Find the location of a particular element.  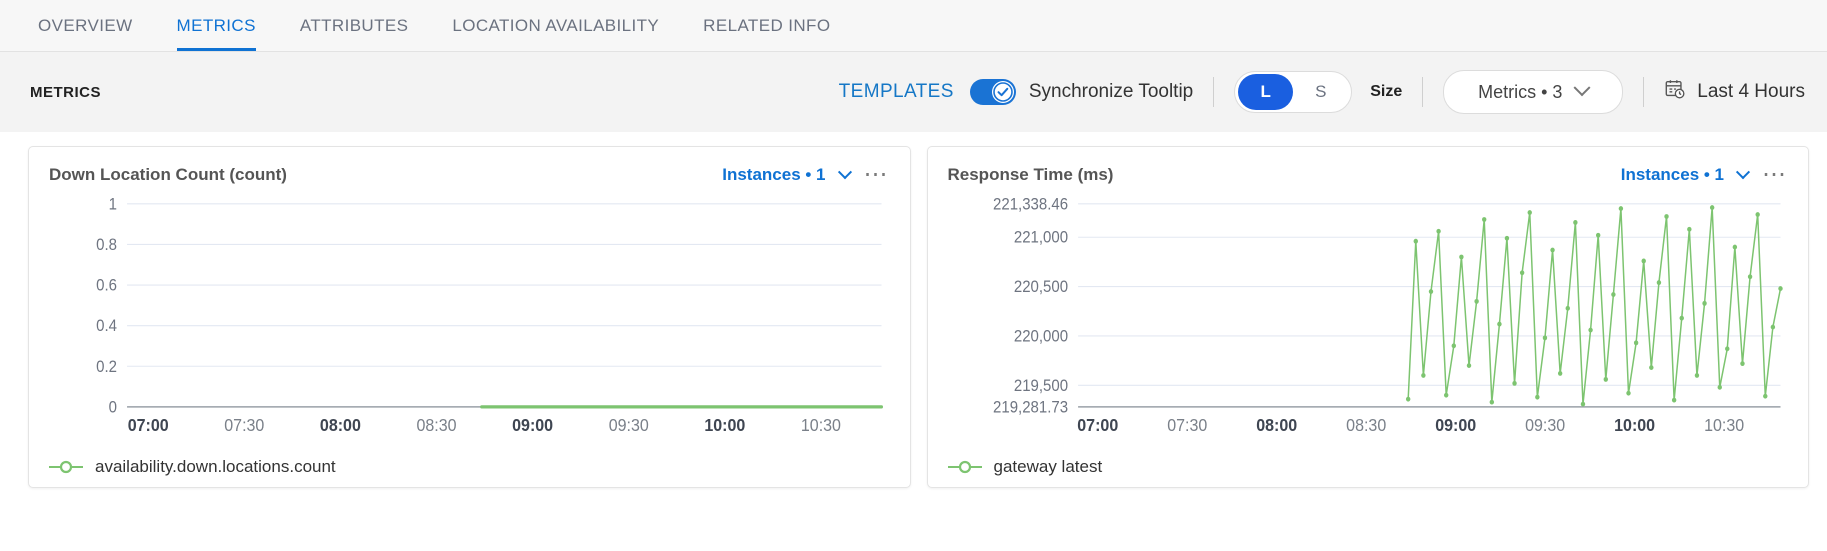

legend-label: availability.down.locations.count is located at coordinates (215, 466).